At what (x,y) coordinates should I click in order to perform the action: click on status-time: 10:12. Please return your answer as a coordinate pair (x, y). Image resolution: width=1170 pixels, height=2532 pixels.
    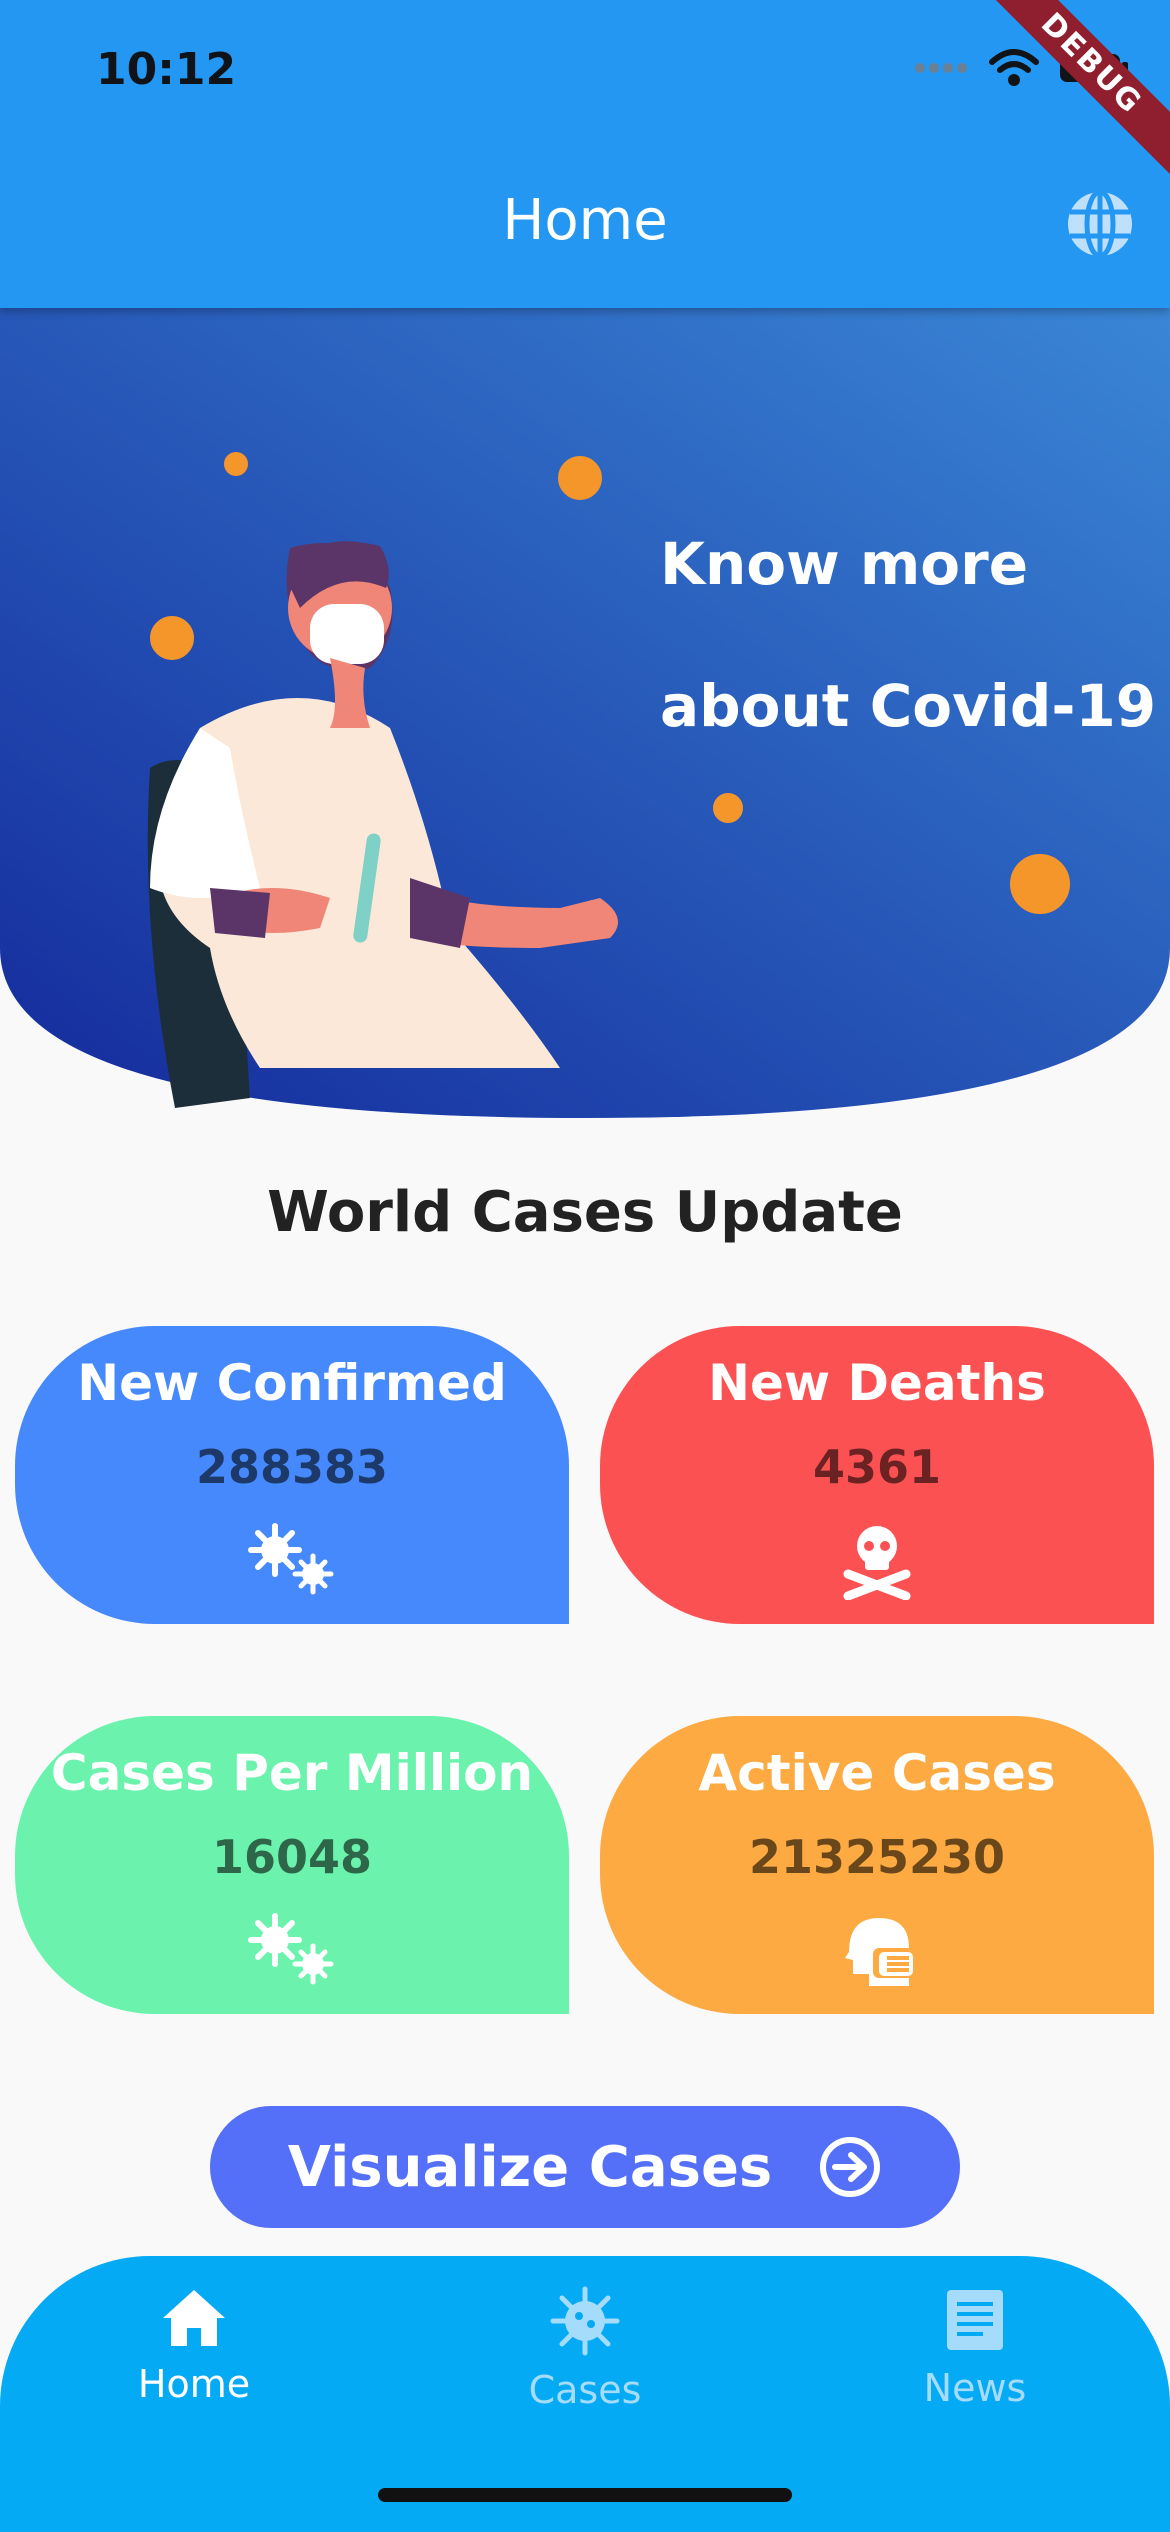
    Looking at the image, I should click on (166, 69).